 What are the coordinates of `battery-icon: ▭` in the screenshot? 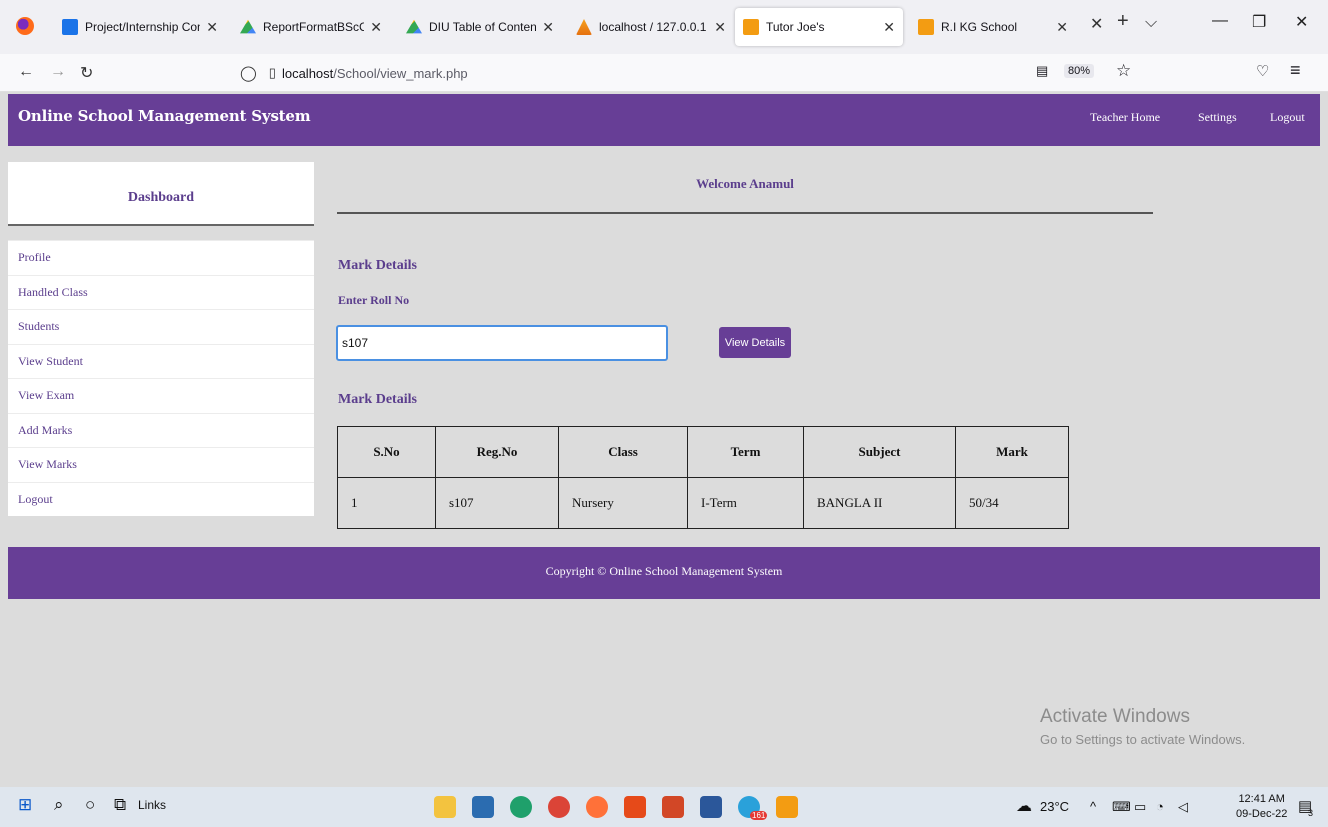 It's located at (1140, 807).